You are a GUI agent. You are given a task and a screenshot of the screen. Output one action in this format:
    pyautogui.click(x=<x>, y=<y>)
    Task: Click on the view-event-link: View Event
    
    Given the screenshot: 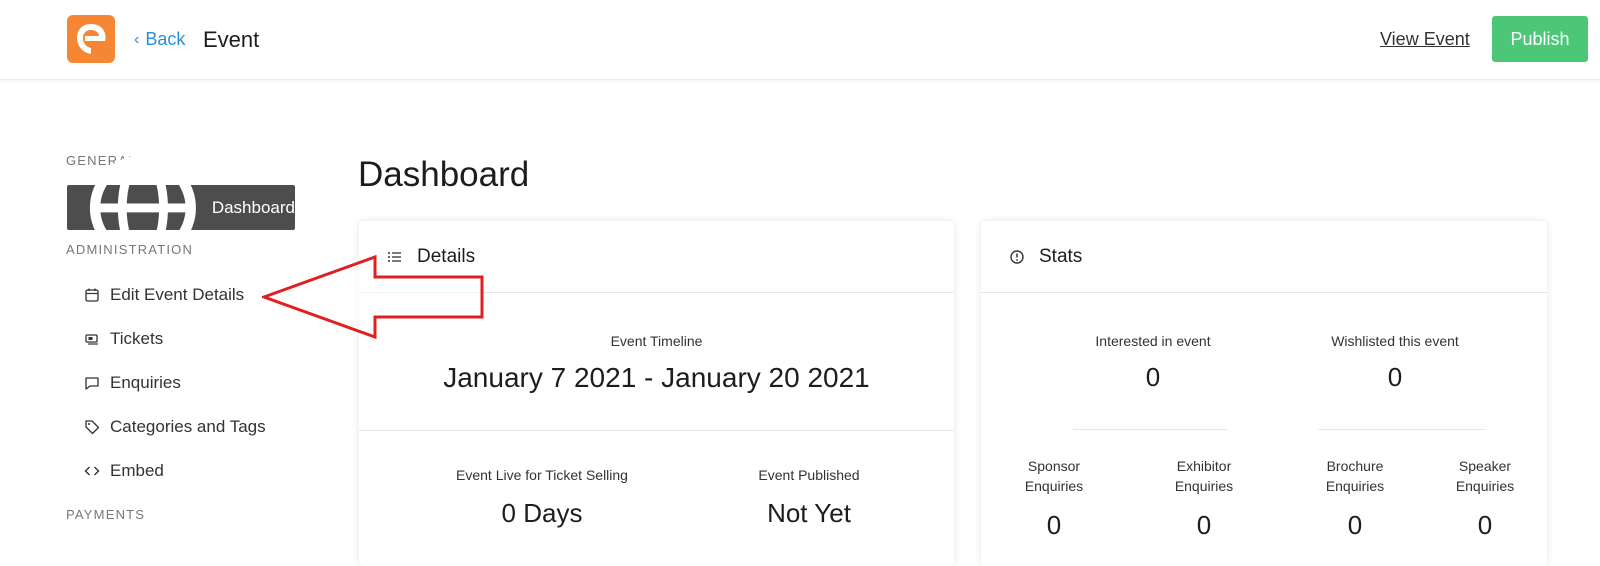 What is the action you would take?
    pyautogui.click(x=1425, y=39)
    